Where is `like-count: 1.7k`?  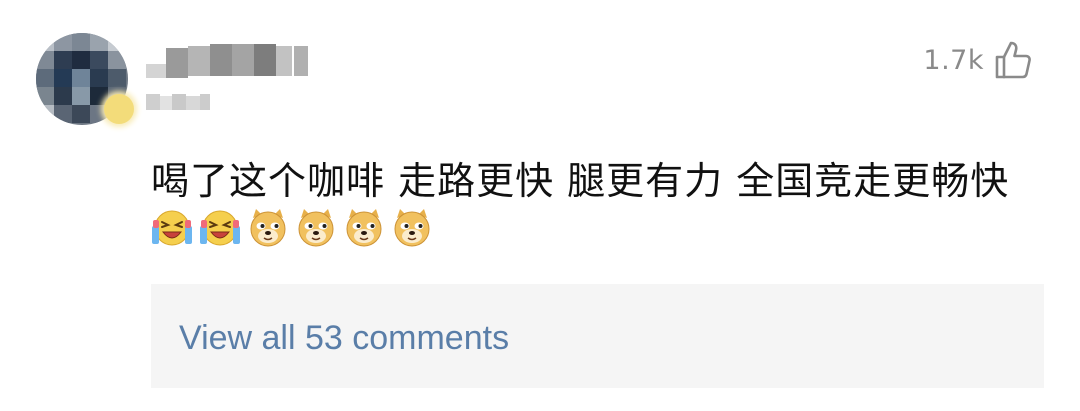
like-count: 1.7k is located at coordinates (953, 60).